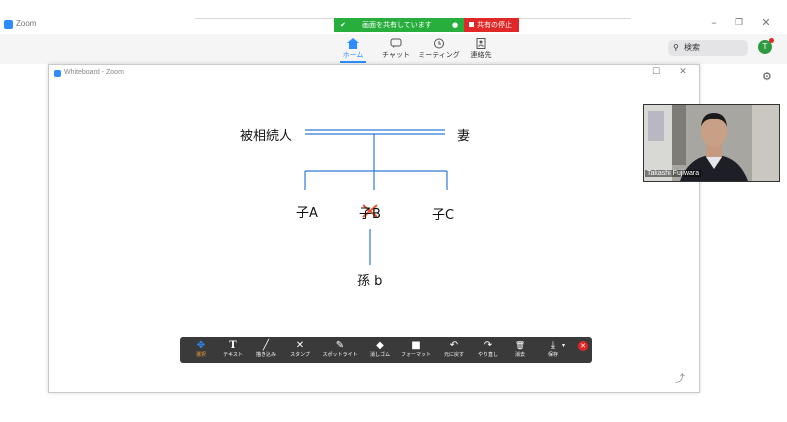 The height and width of the screenshot is (422, 787). What do you see at coordinates (583, 346) in the screenshot?
I see `close-toolbar-button: ✕` at bounding box center [583, 346].